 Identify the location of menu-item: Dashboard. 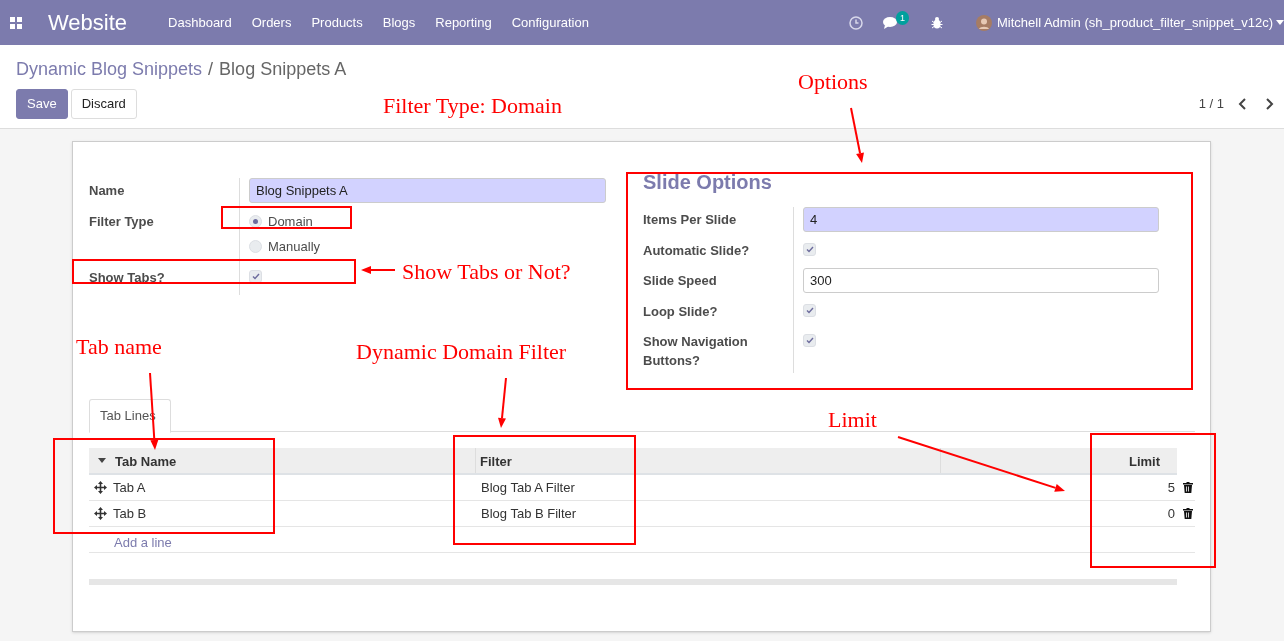
(200, 22).